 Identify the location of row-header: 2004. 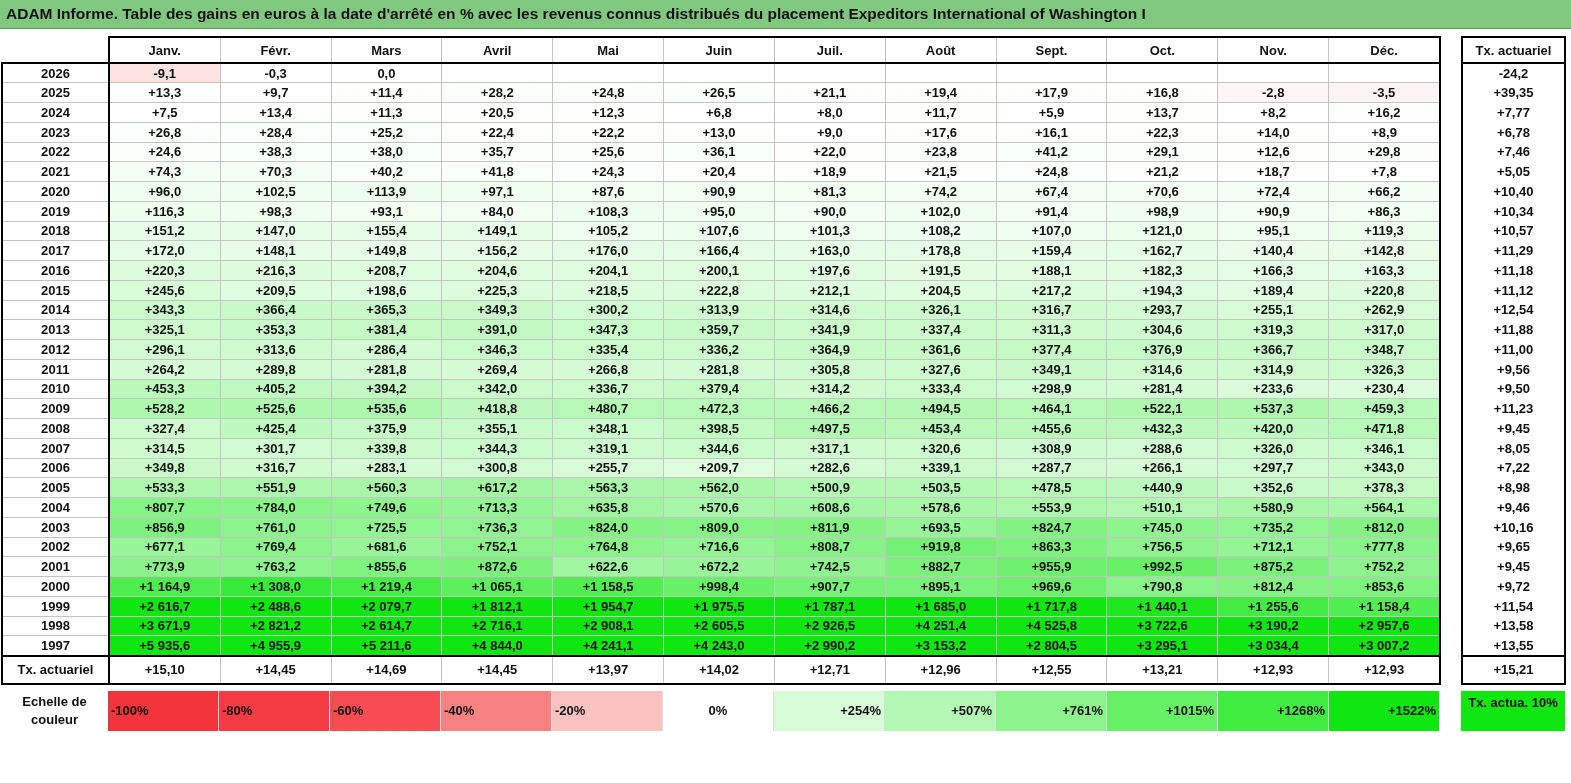
(55, 507).